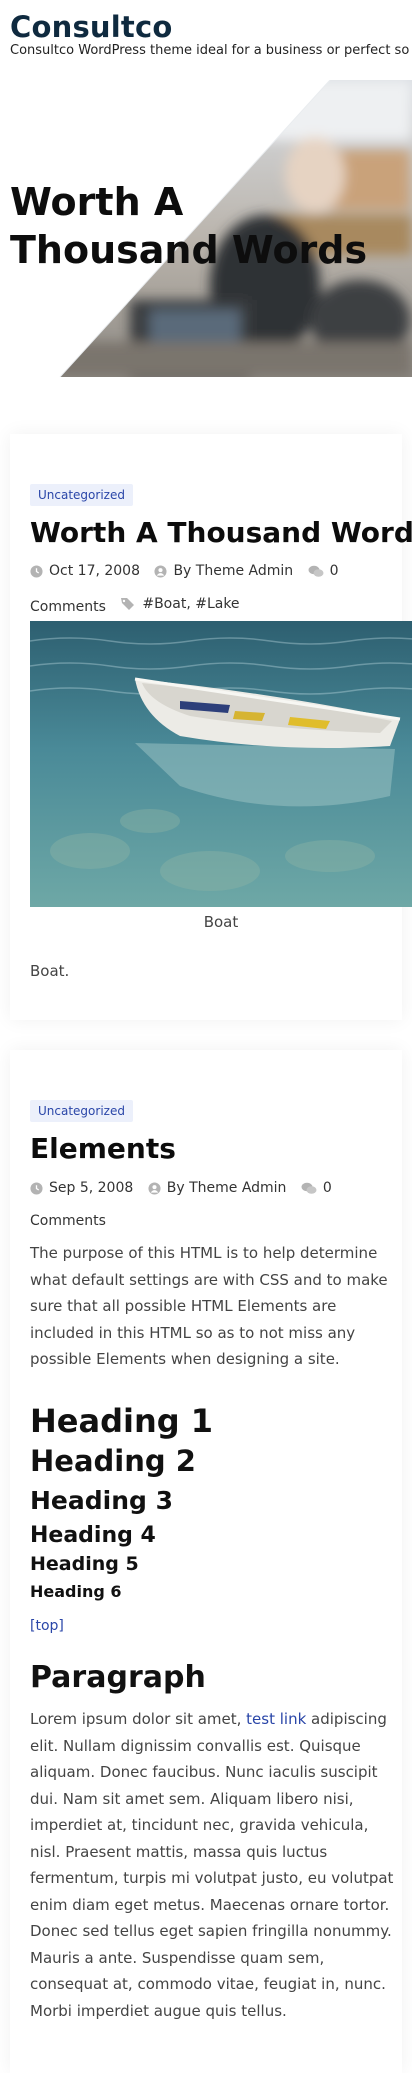 The image size is (412, 2073). Describe the element at coordinates (93, 1535) in the screenshot. I see `heading-4: Heading 4` at that location.